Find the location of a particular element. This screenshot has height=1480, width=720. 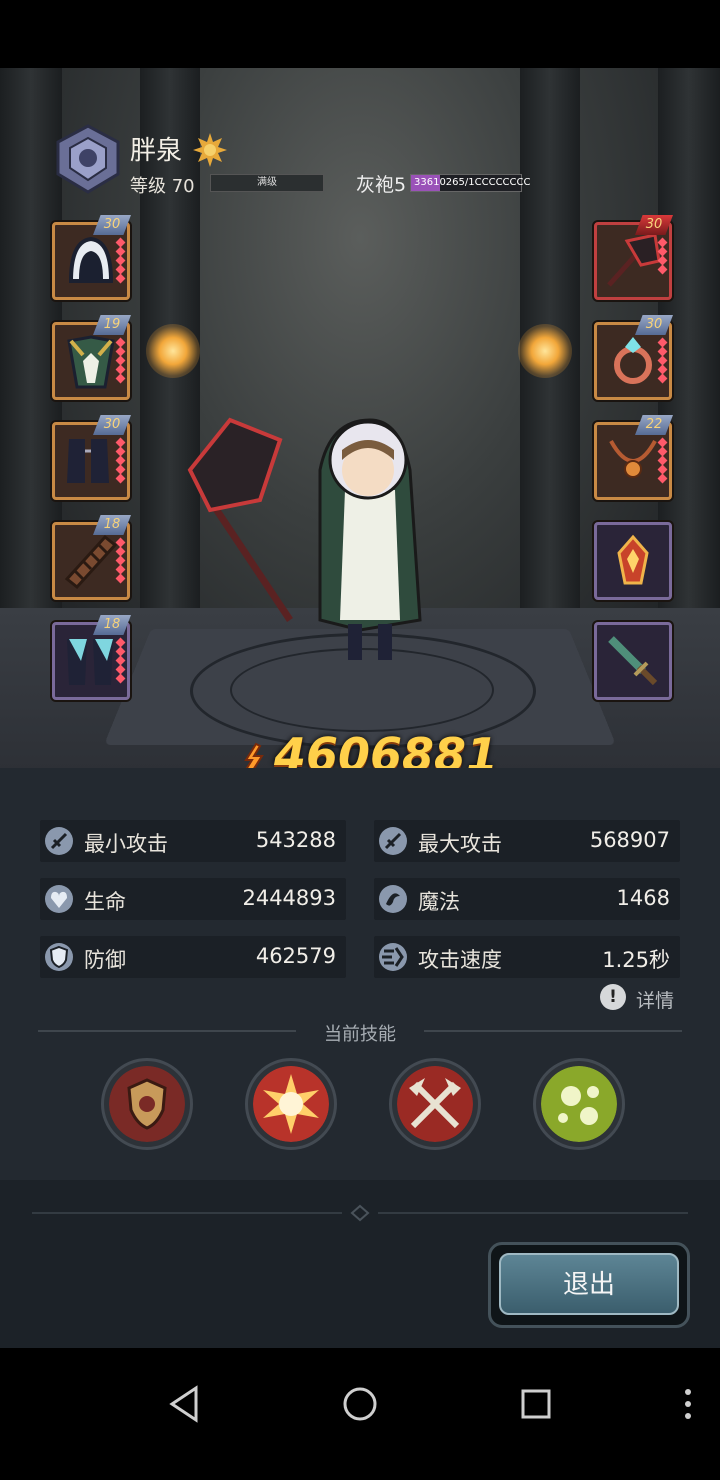

equip-slot-bracer: 18 is located at coordinates (91, 557).